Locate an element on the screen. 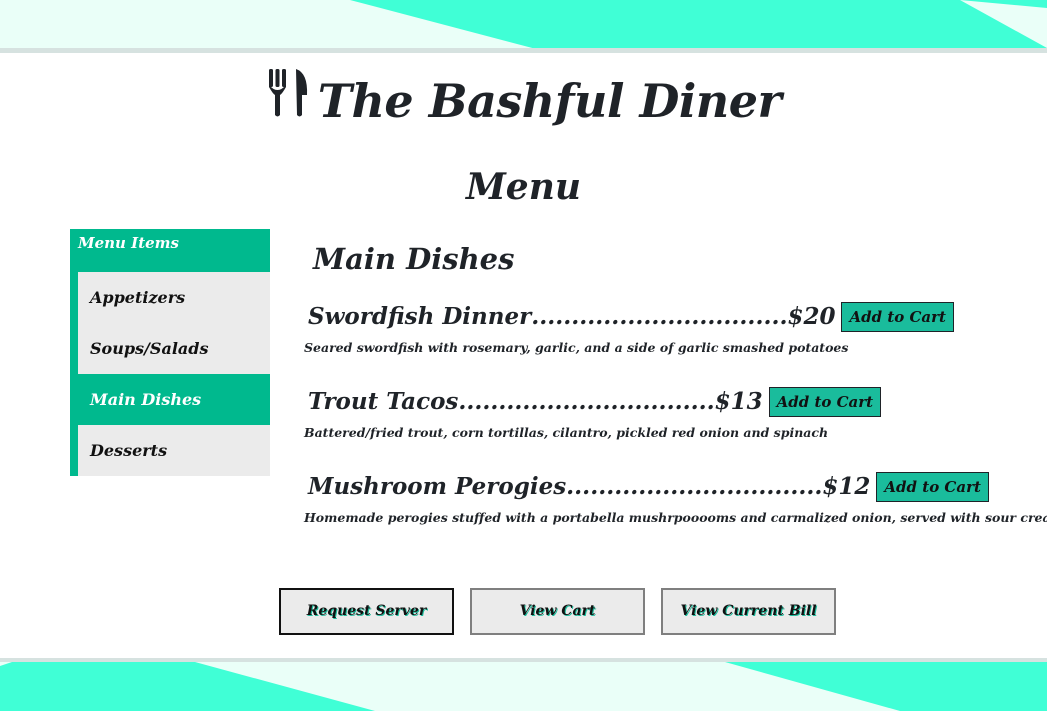  sidebar-item-desserts: Desserts is located at coordinates (174, 450).